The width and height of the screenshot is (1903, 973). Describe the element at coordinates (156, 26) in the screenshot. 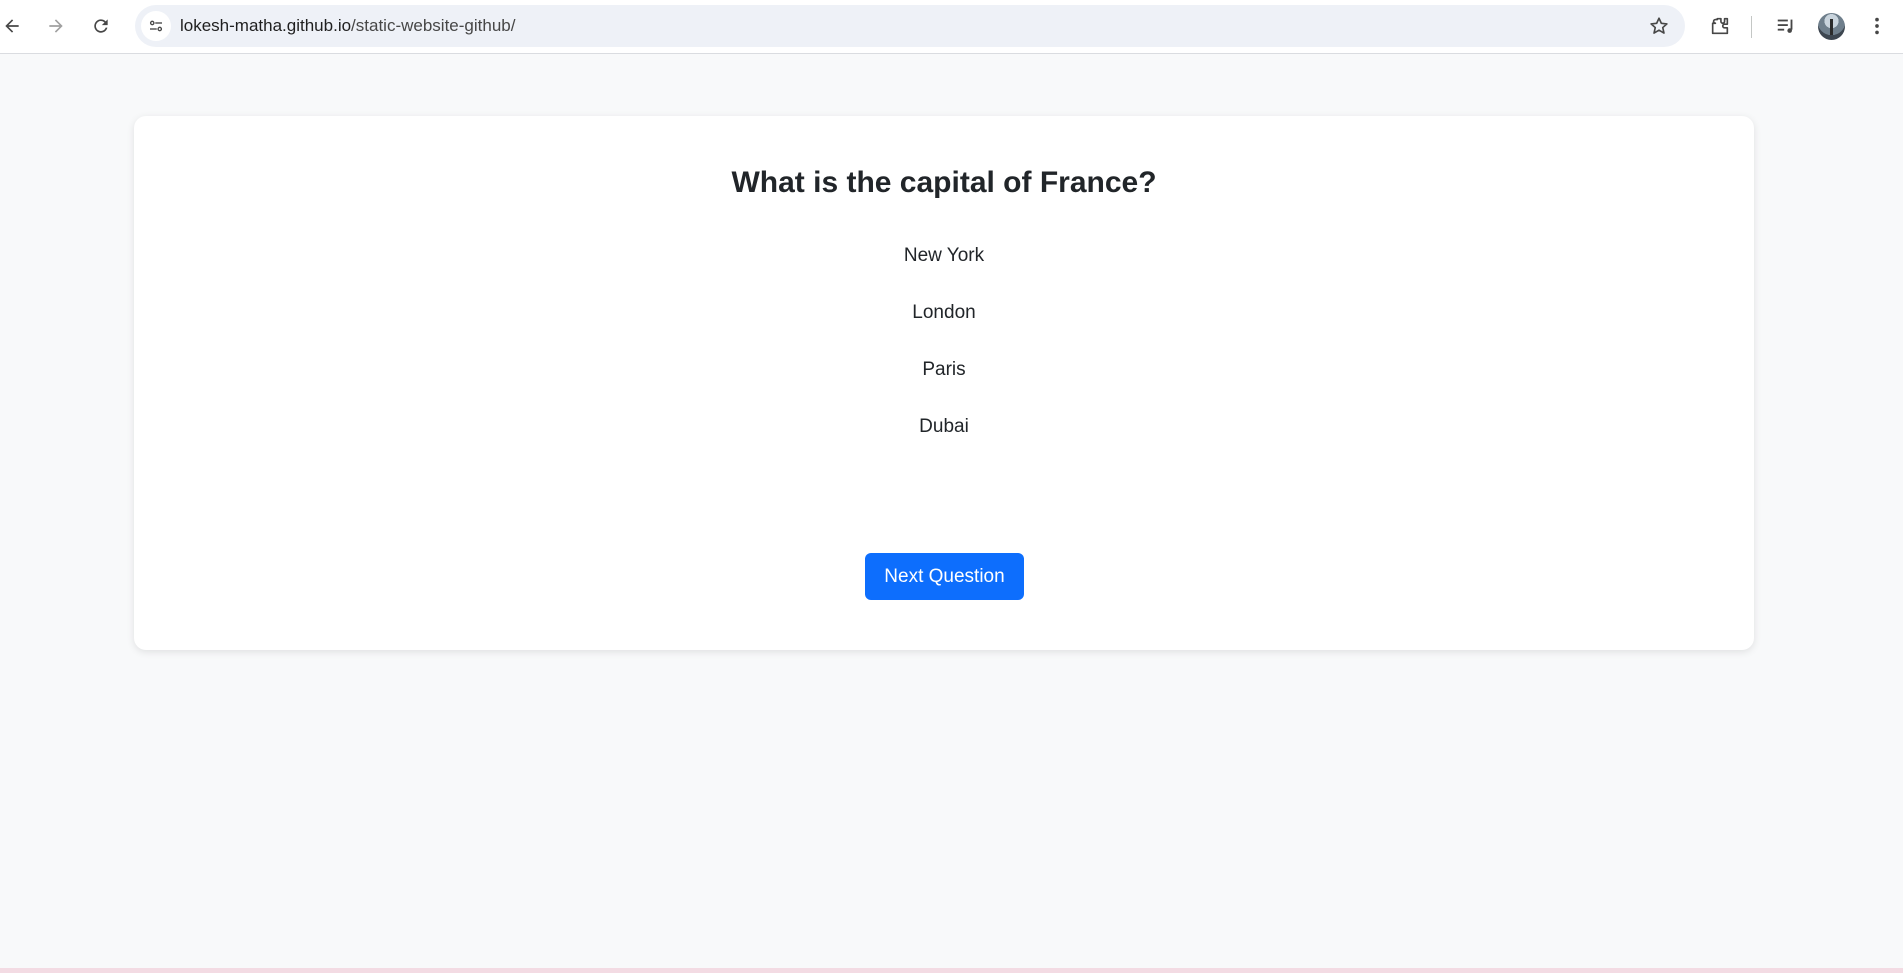

I see `site-info-icon` at that location.